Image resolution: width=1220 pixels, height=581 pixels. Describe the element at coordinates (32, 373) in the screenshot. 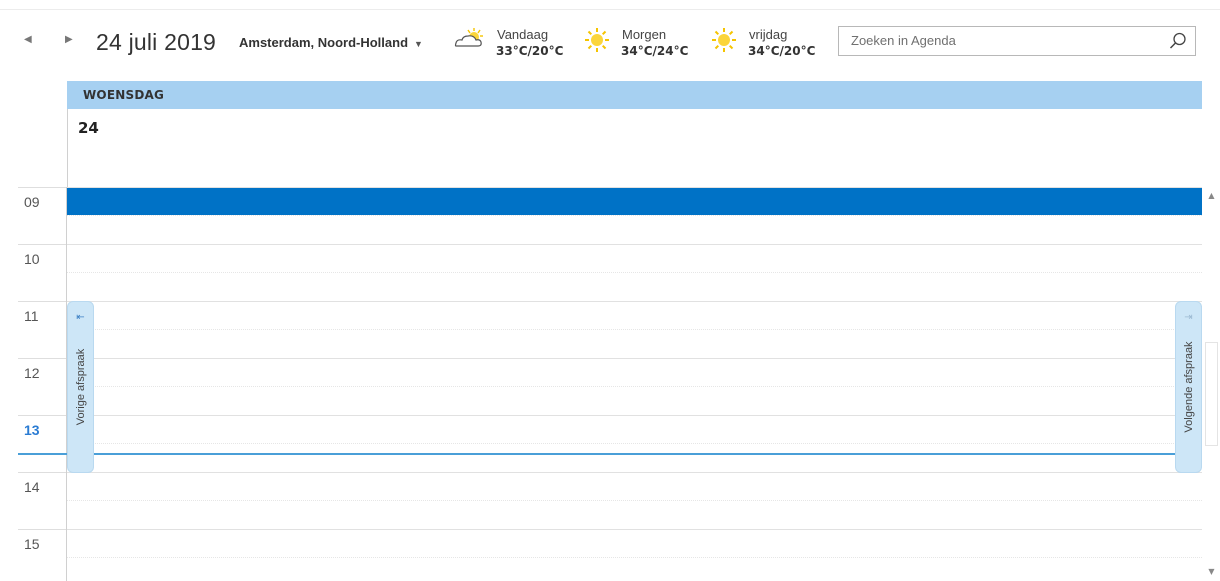

I see `hour-label: 12` at that location.